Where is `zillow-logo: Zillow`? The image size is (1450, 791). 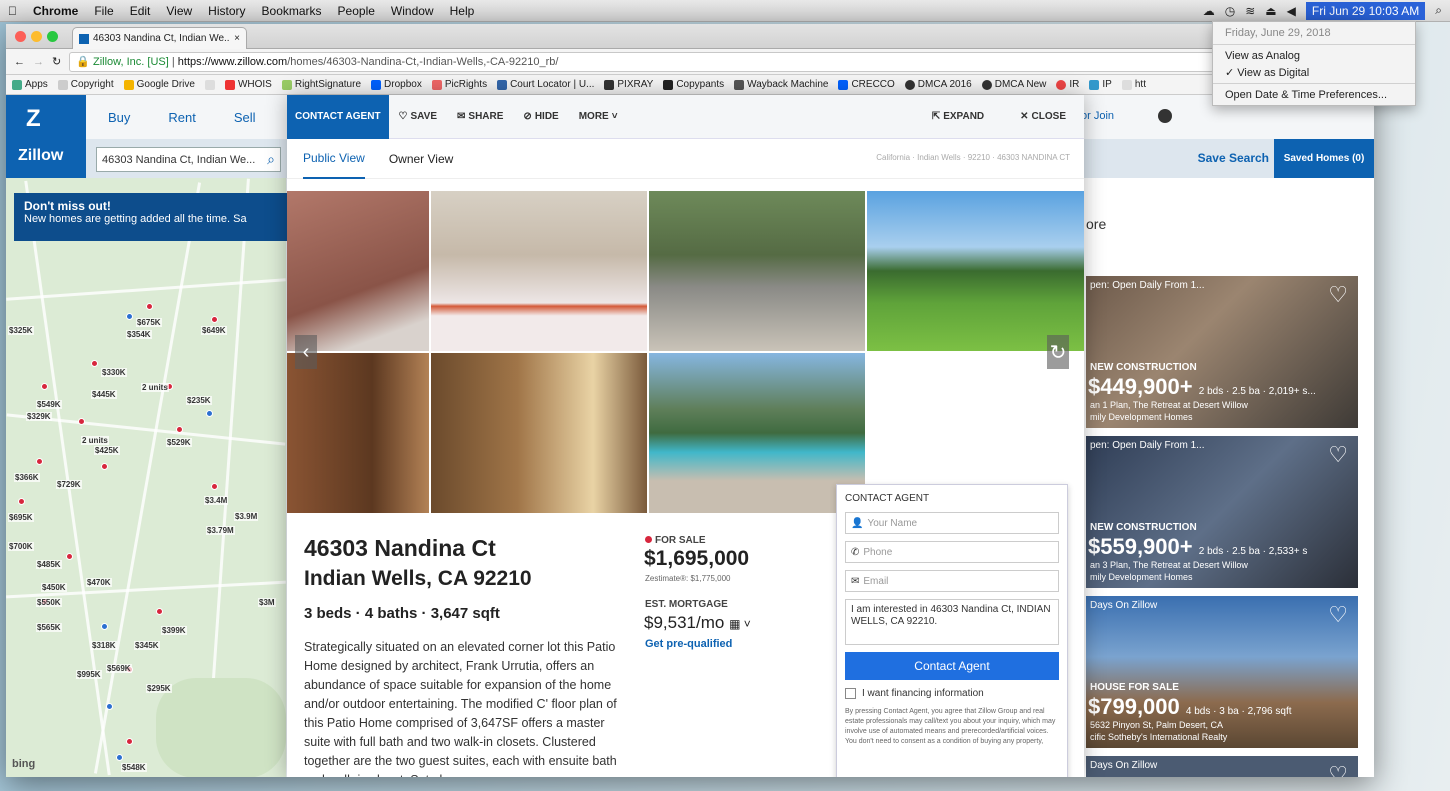 zillow-logo: Zillow is located at coordinates (40, 156).